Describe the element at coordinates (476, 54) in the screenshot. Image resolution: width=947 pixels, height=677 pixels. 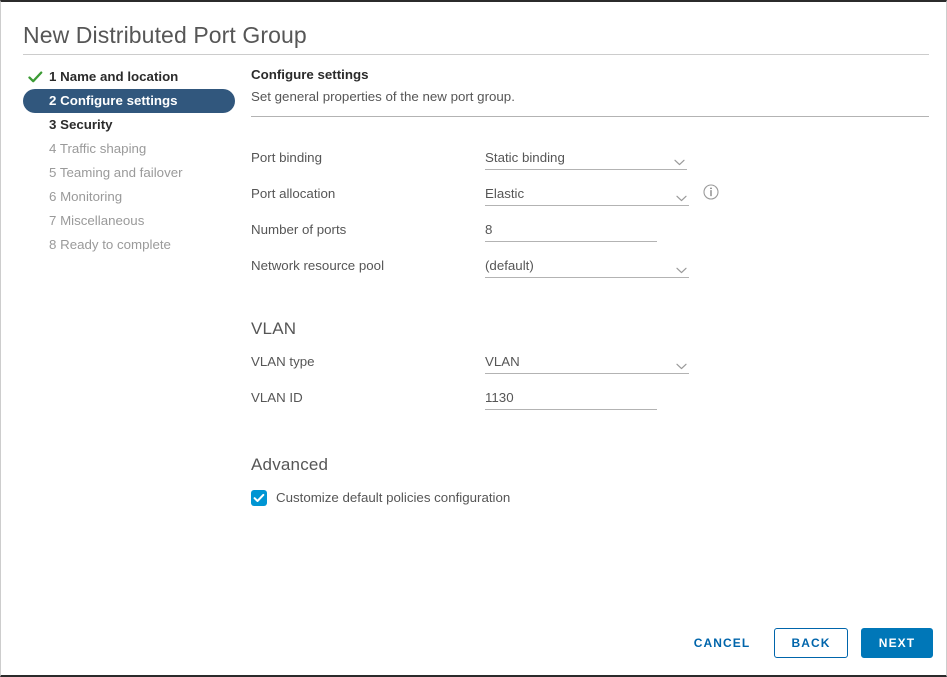
I see `title-divider` at that location.